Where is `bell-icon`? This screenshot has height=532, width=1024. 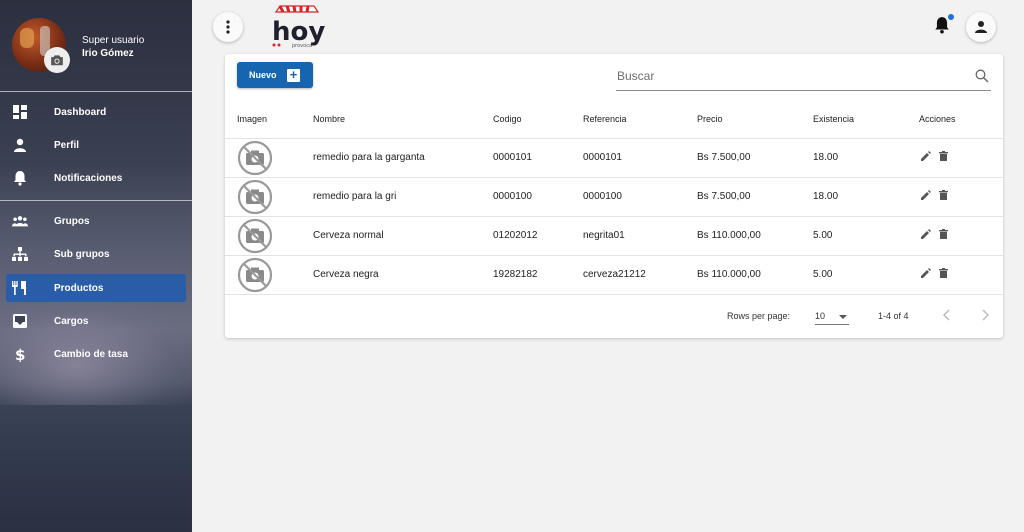 bell-icon is located at coordinates (20, 178).